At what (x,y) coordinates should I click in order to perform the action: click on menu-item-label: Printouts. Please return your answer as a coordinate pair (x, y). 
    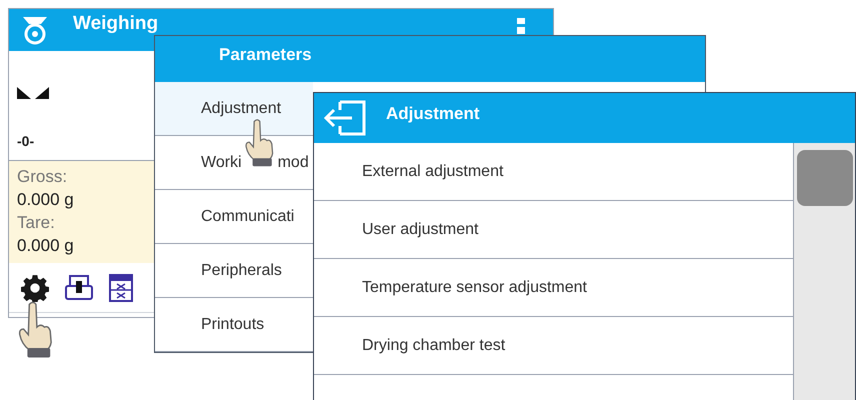
    Looking at the image, I should click on (232, 324).